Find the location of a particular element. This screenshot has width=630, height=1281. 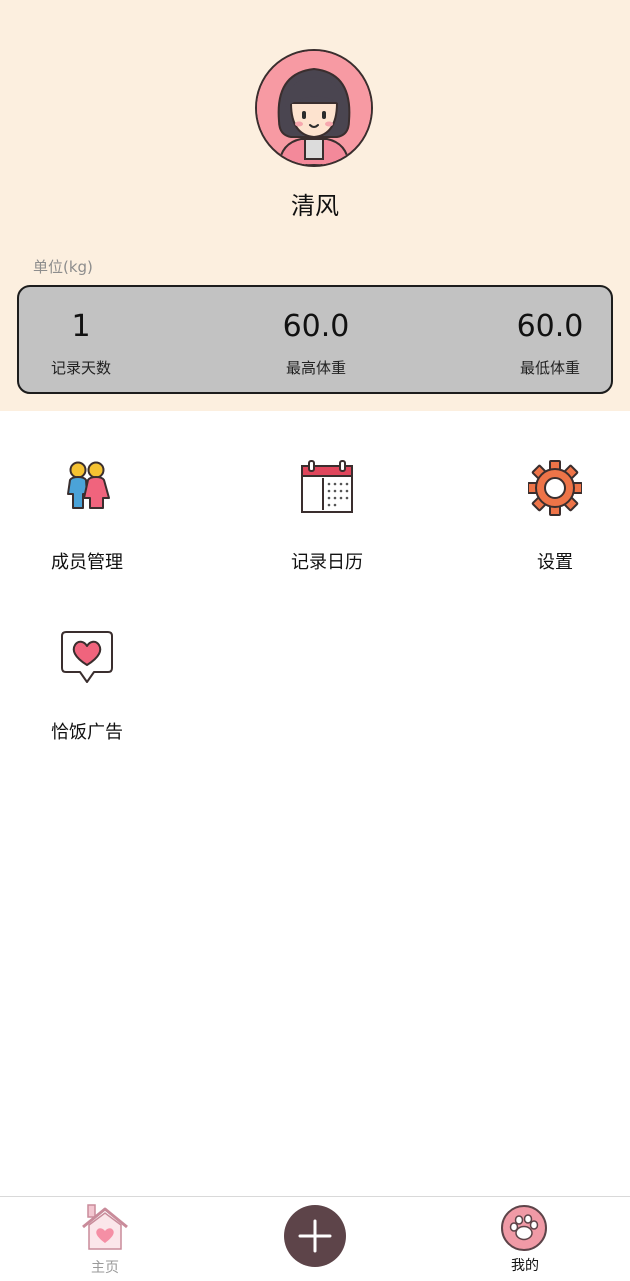

gear-icon is located at coordinates (555, 488).